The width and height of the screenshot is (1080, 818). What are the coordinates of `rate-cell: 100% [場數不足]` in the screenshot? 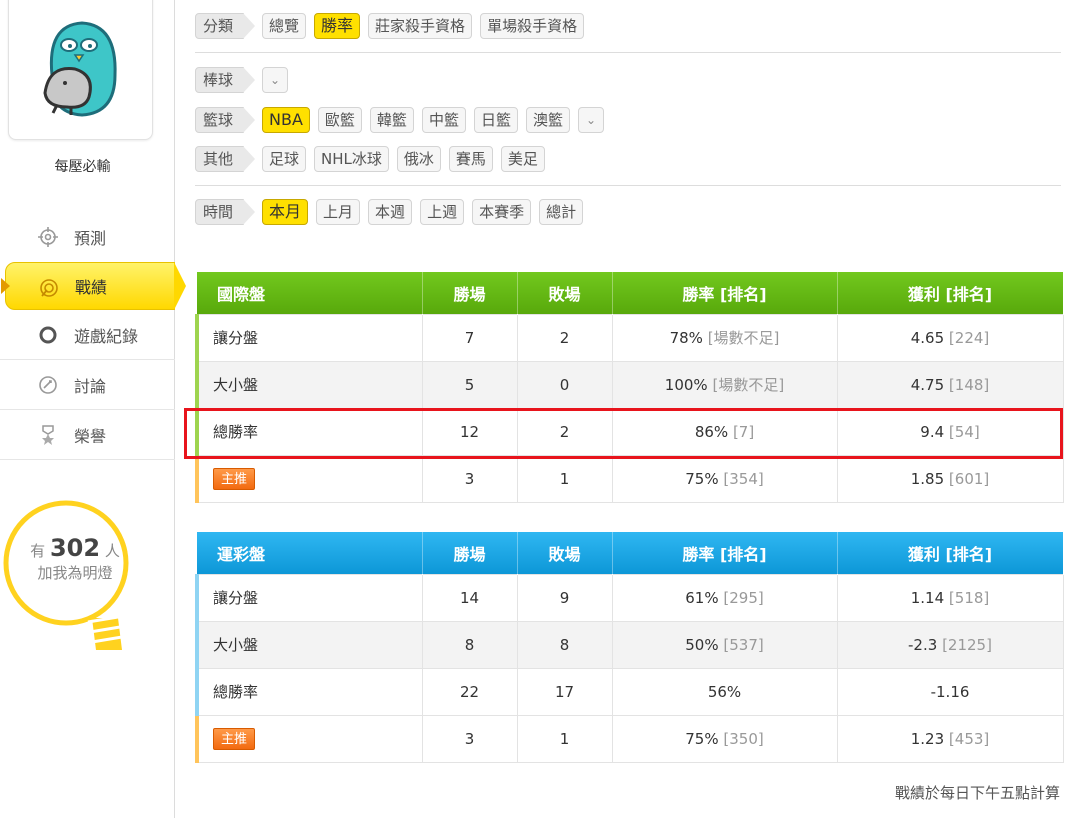 It's located at (724, 384).